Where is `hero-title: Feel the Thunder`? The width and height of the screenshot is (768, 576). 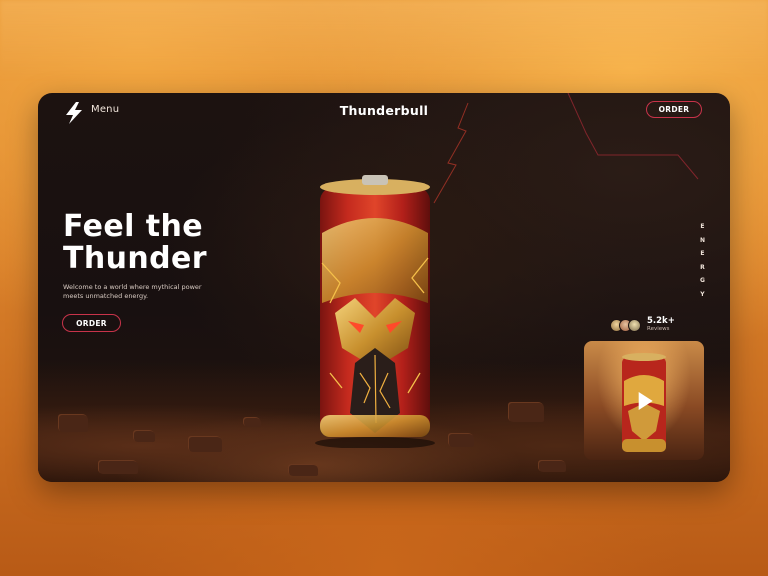 hero-title: Feel the Thunder is located at coordinates (135, 243).